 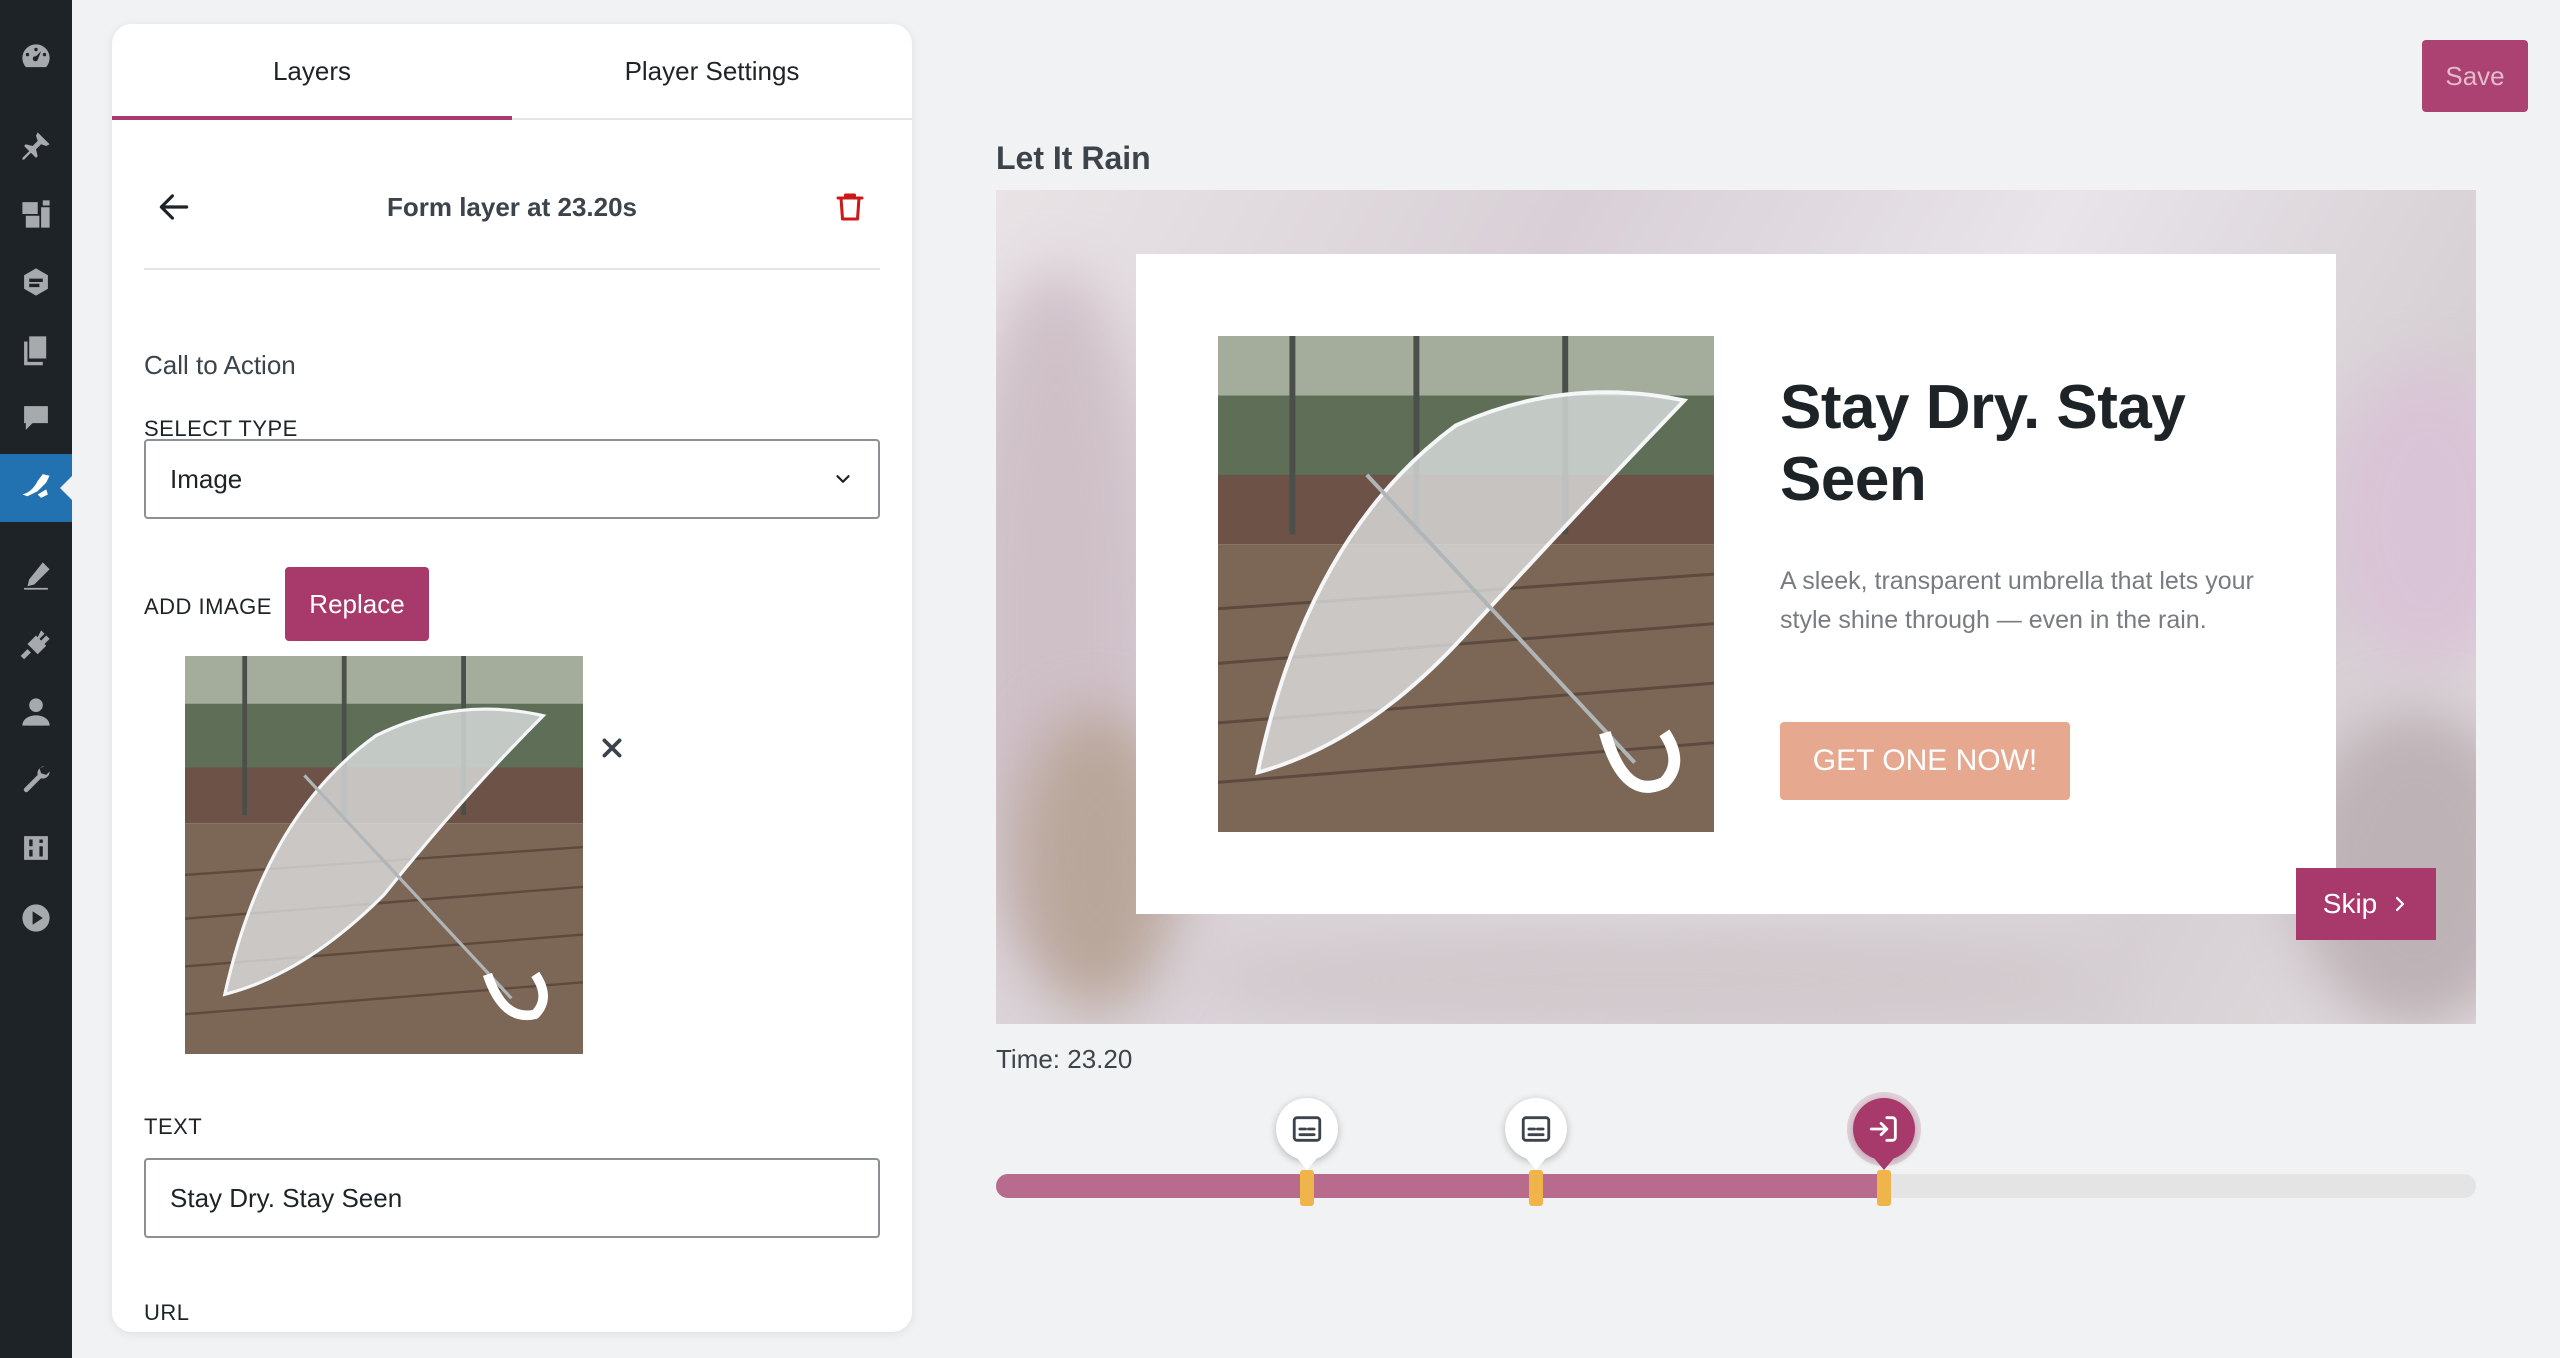 What do you see at coordinates (36, 214) in the screenshot?
I see `media-icon` at bounding box center [36, 214].